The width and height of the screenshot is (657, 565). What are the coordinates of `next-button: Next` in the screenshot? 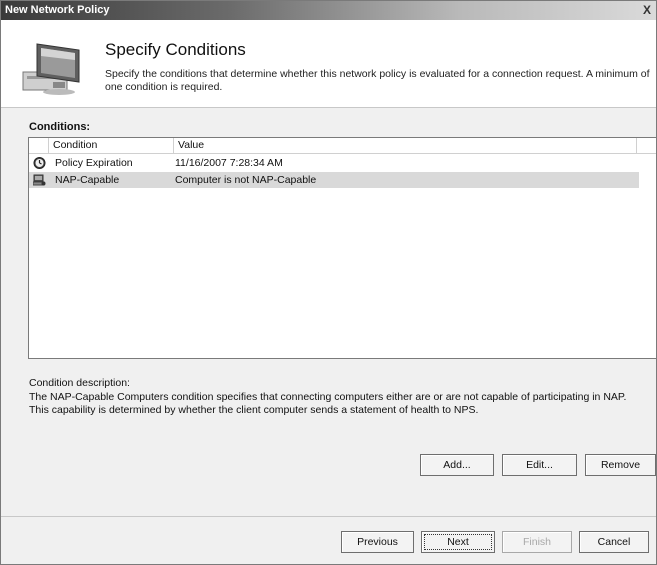 It's located at (458, 542).